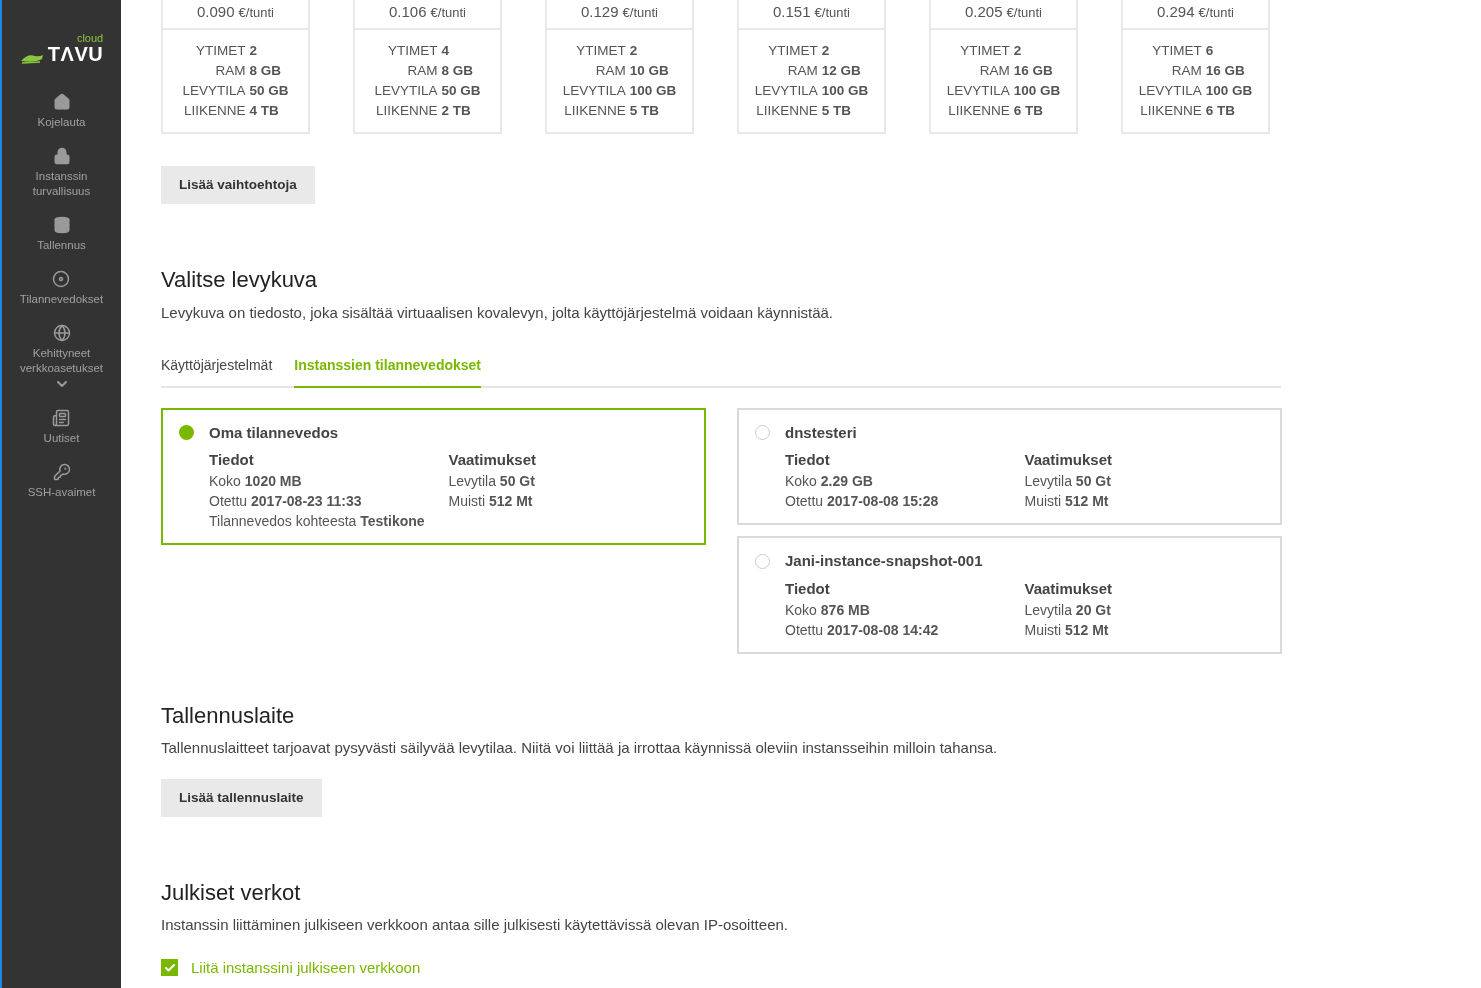 The height and width of the screenshot is (988, 1481). Describe the element at coordinates (649, 71) in the screenshot. I see `spec-value: 10 GB` at that location.